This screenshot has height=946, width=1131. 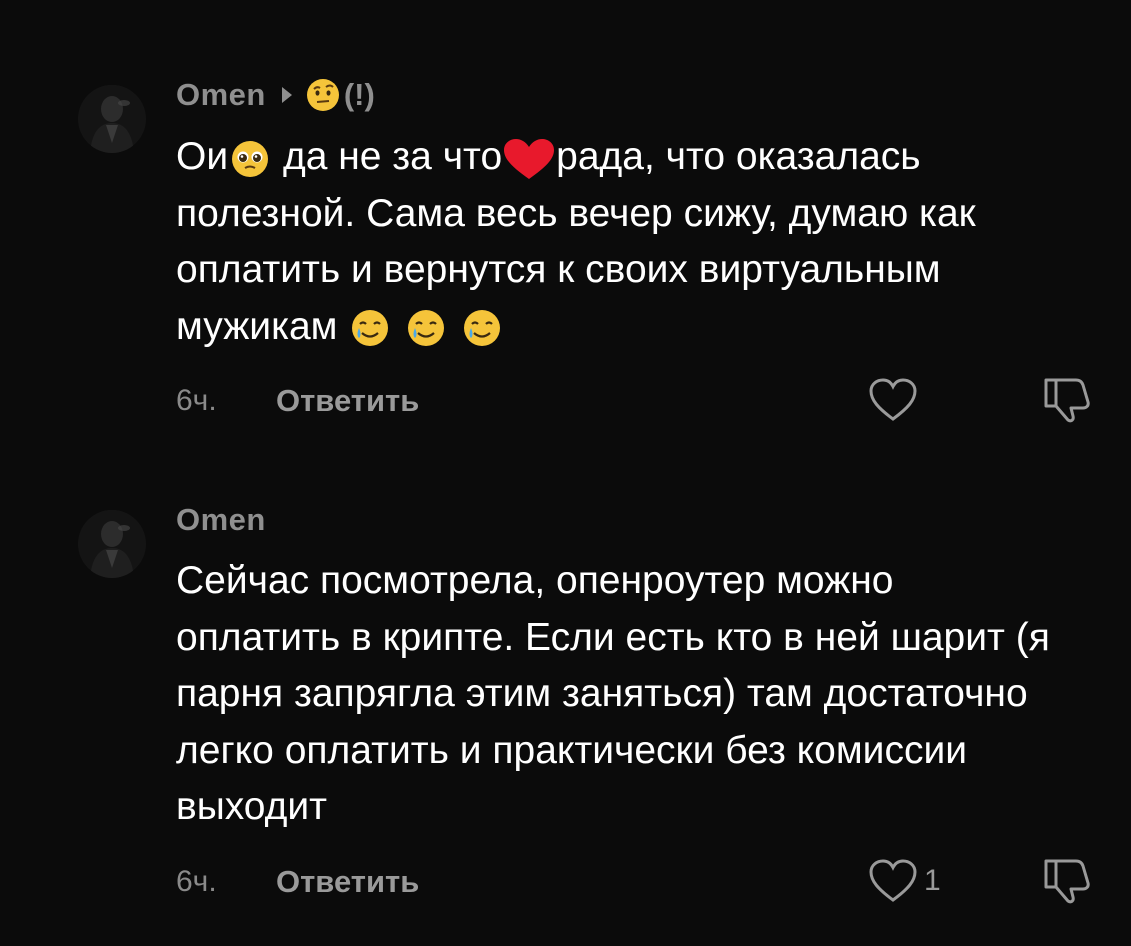 I want to click on avatar-image, so click(x=112, y=544).